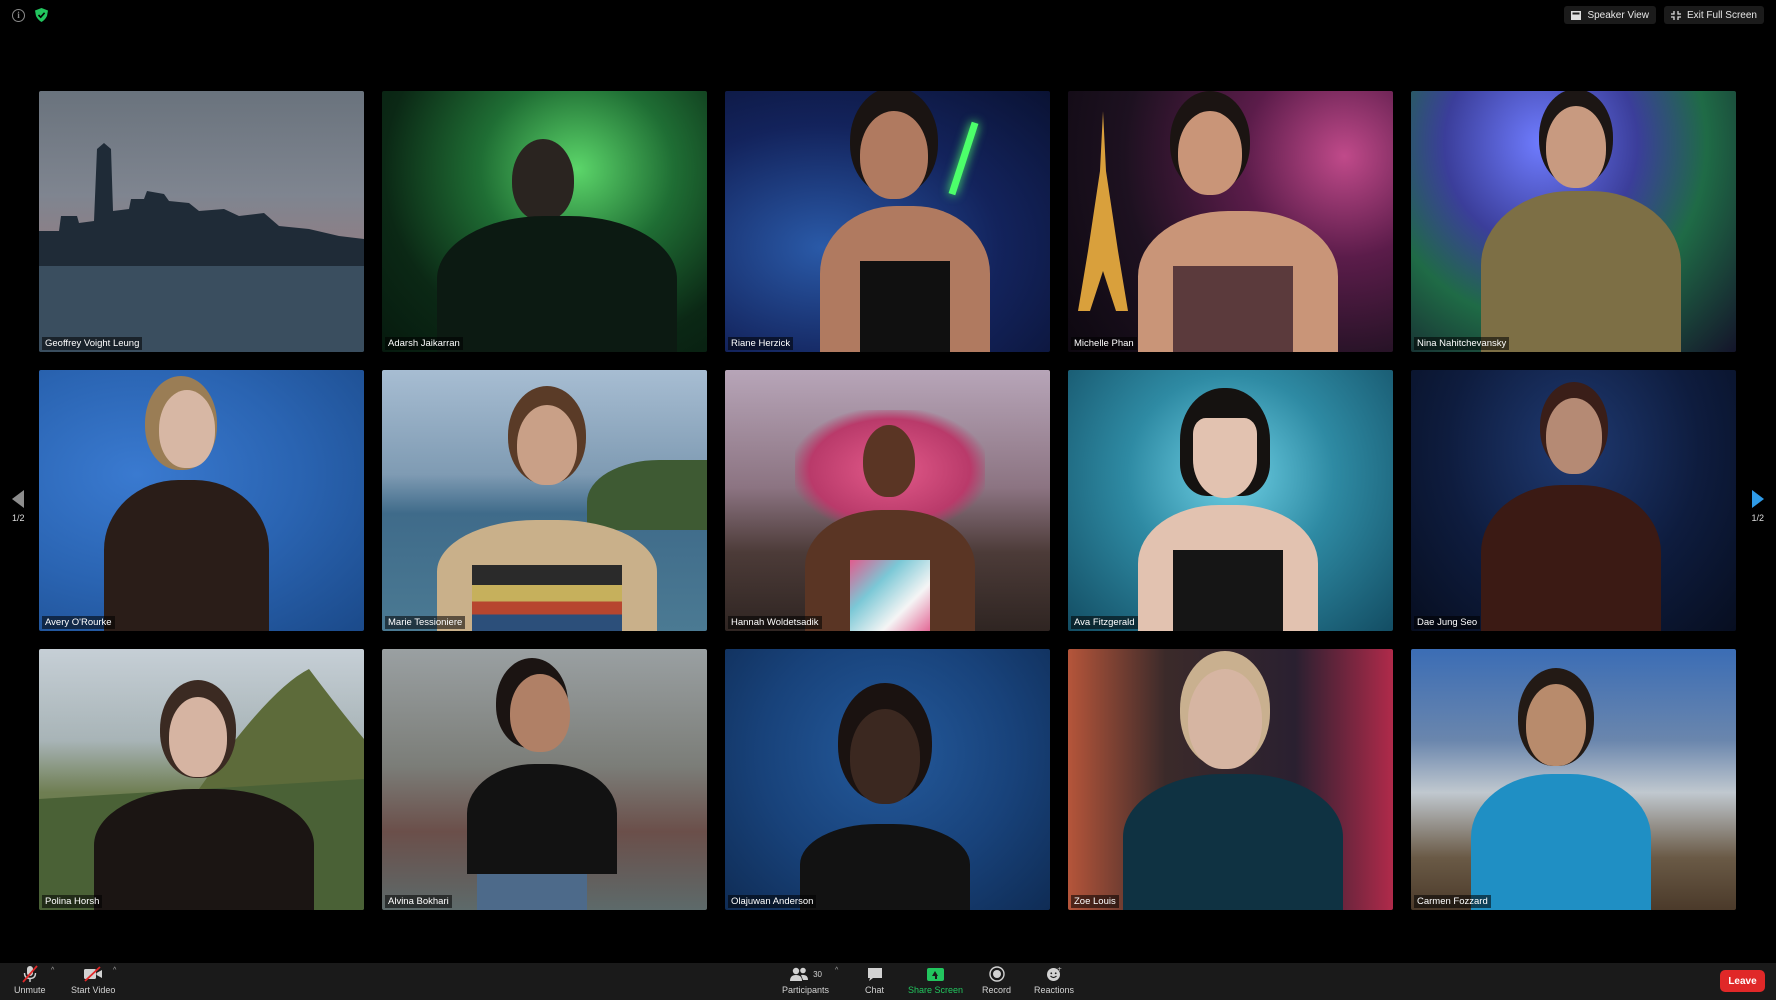 Image resolution: width=1776 pixels, height=1000 pixels. I want to click on speaker-view-button: Speaker View, so click(1610, 15).